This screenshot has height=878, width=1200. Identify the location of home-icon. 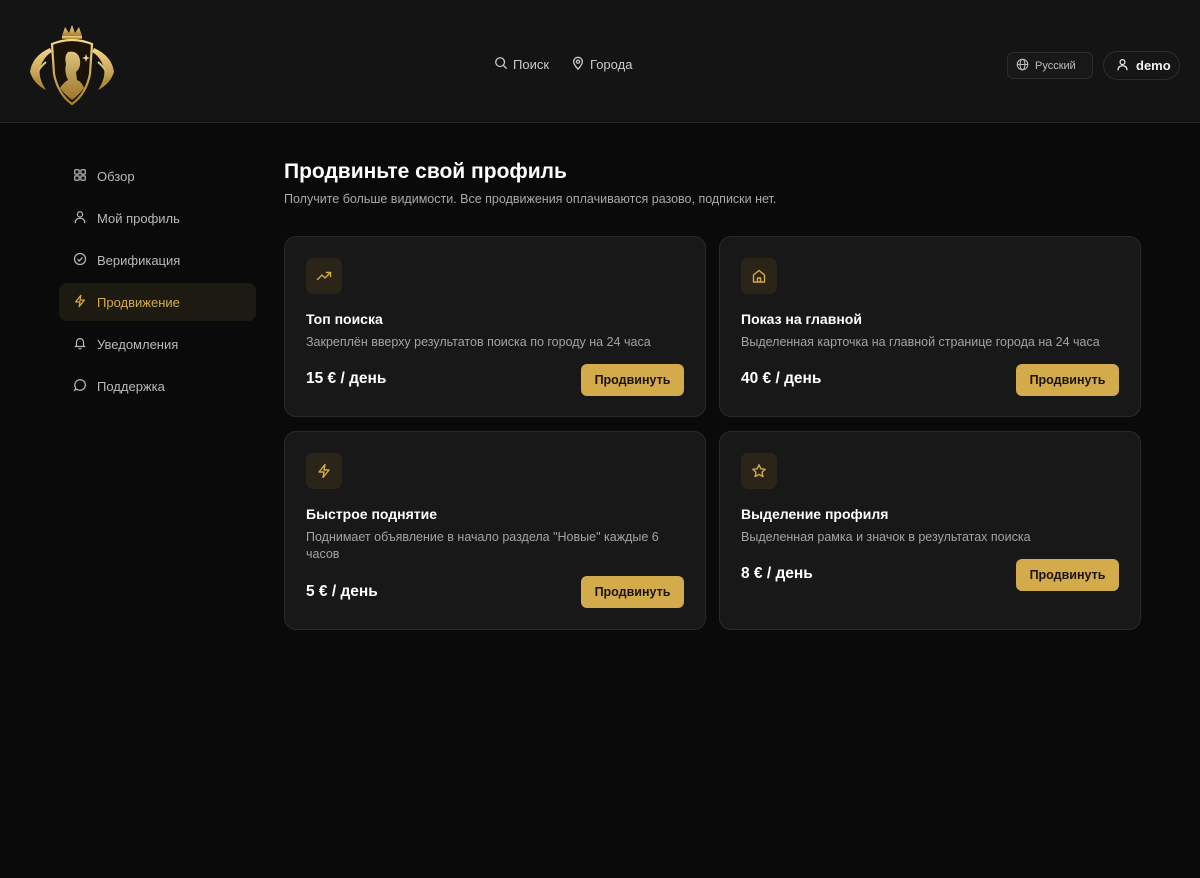
(759, 276).